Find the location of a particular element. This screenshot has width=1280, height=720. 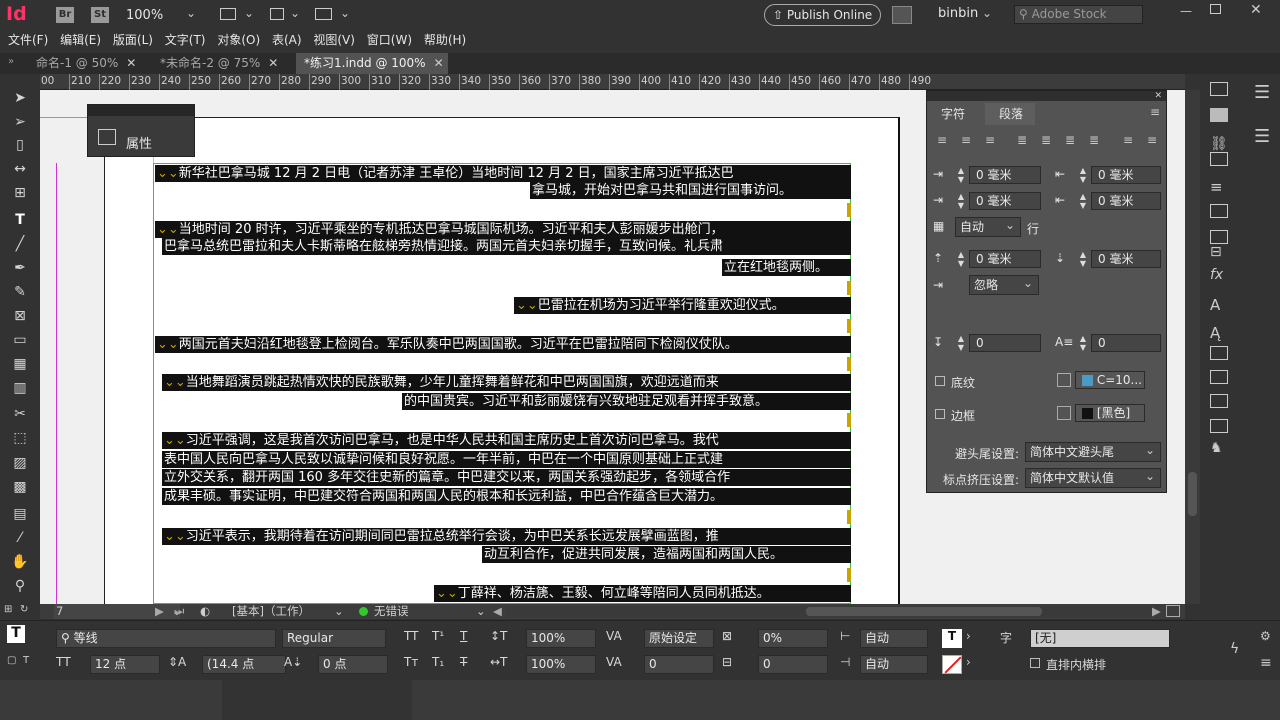

menu-table: 表(A) is located at coordinates (287, 40).